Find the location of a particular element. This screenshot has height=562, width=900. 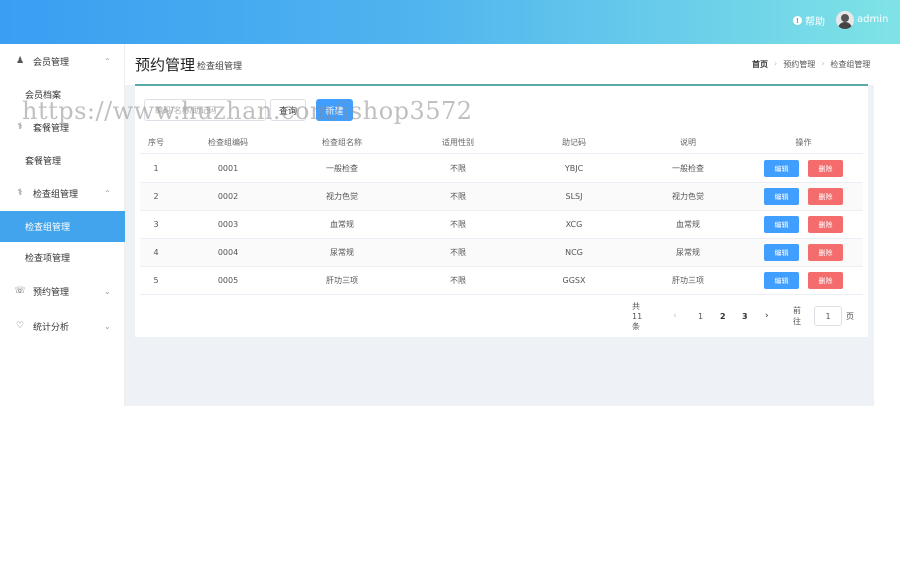

column-header: 检查组名称 is located at coordinates (342, 142).